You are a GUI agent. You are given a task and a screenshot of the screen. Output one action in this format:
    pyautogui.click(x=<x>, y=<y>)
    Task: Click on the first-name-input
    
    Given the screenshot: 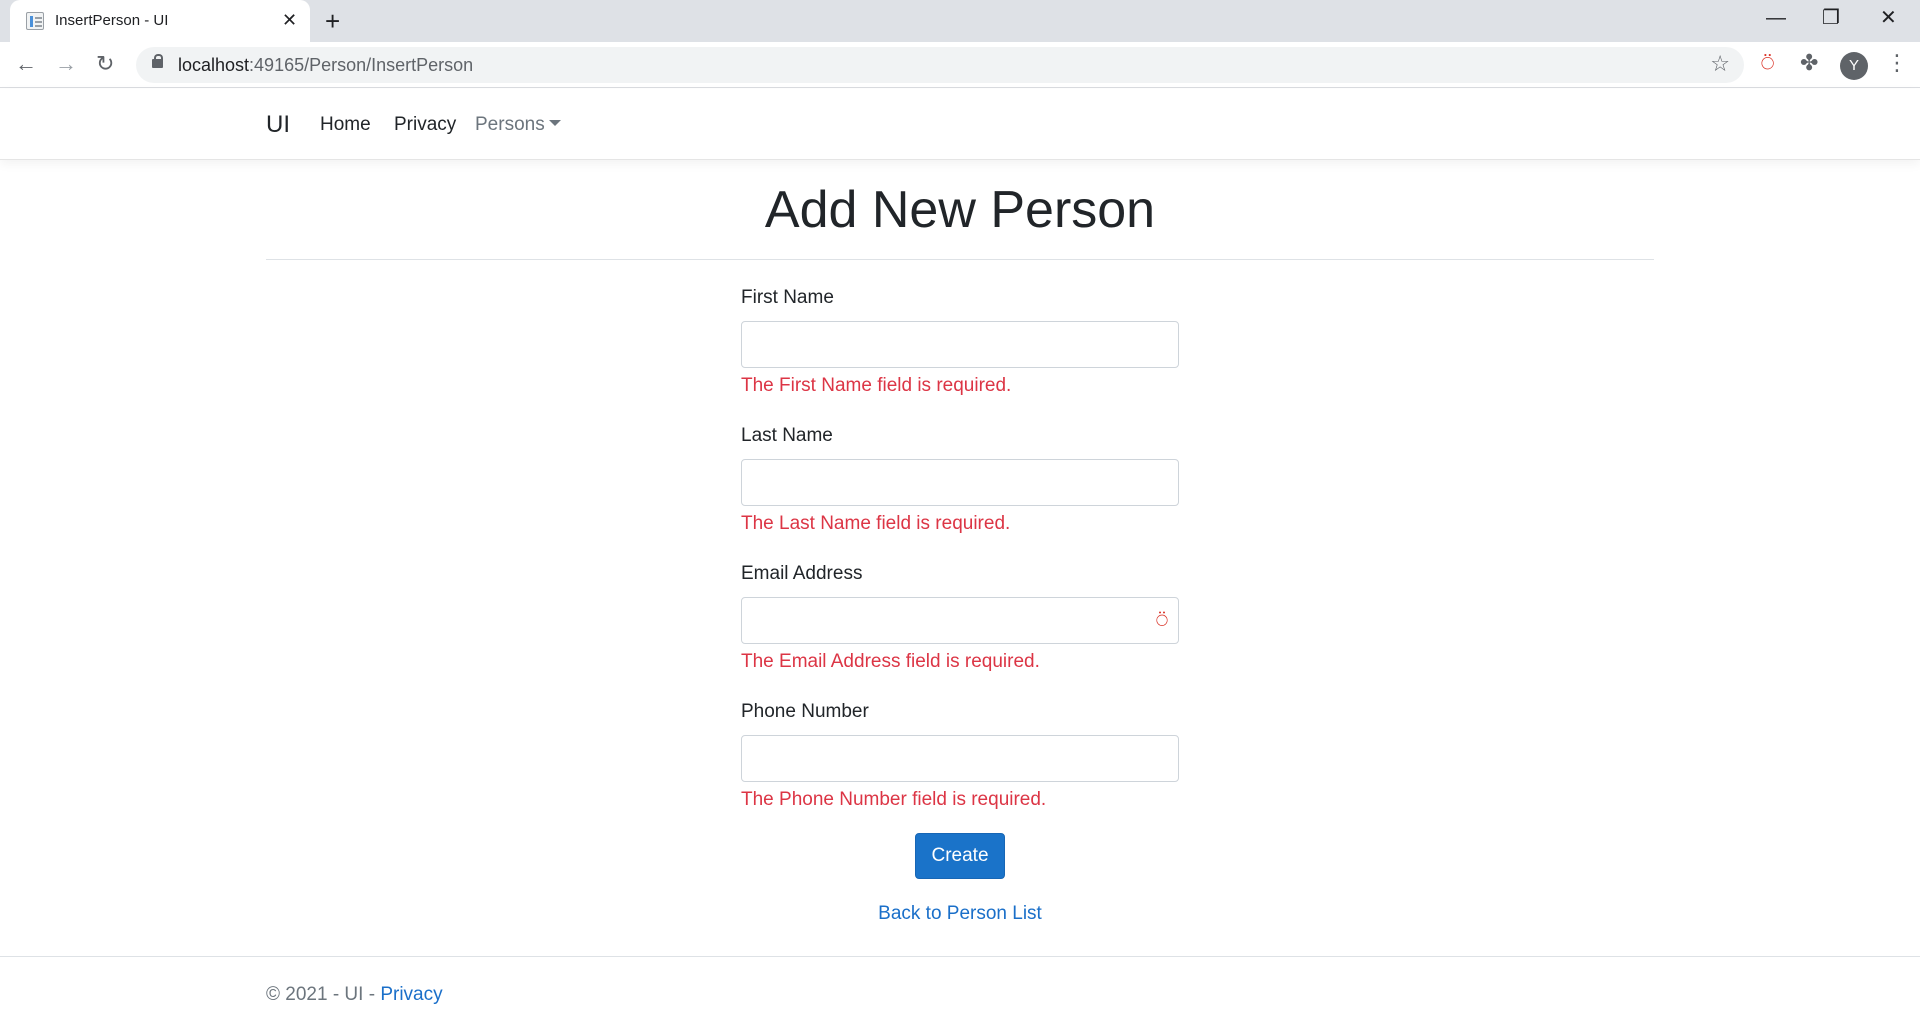 What is the action you would take?
    pyautogui.click(x=960, y=344)
    